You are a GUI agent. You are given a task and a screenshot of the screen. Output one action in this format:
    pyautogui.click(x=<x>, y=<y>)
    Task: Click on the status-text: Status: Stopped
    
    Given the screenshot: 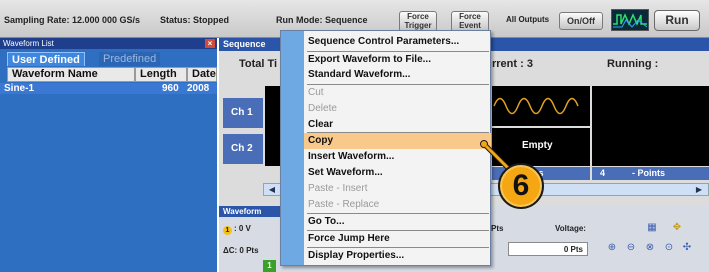 What is the action you would take?
    pyautogui.click(x=194, y=20)
    